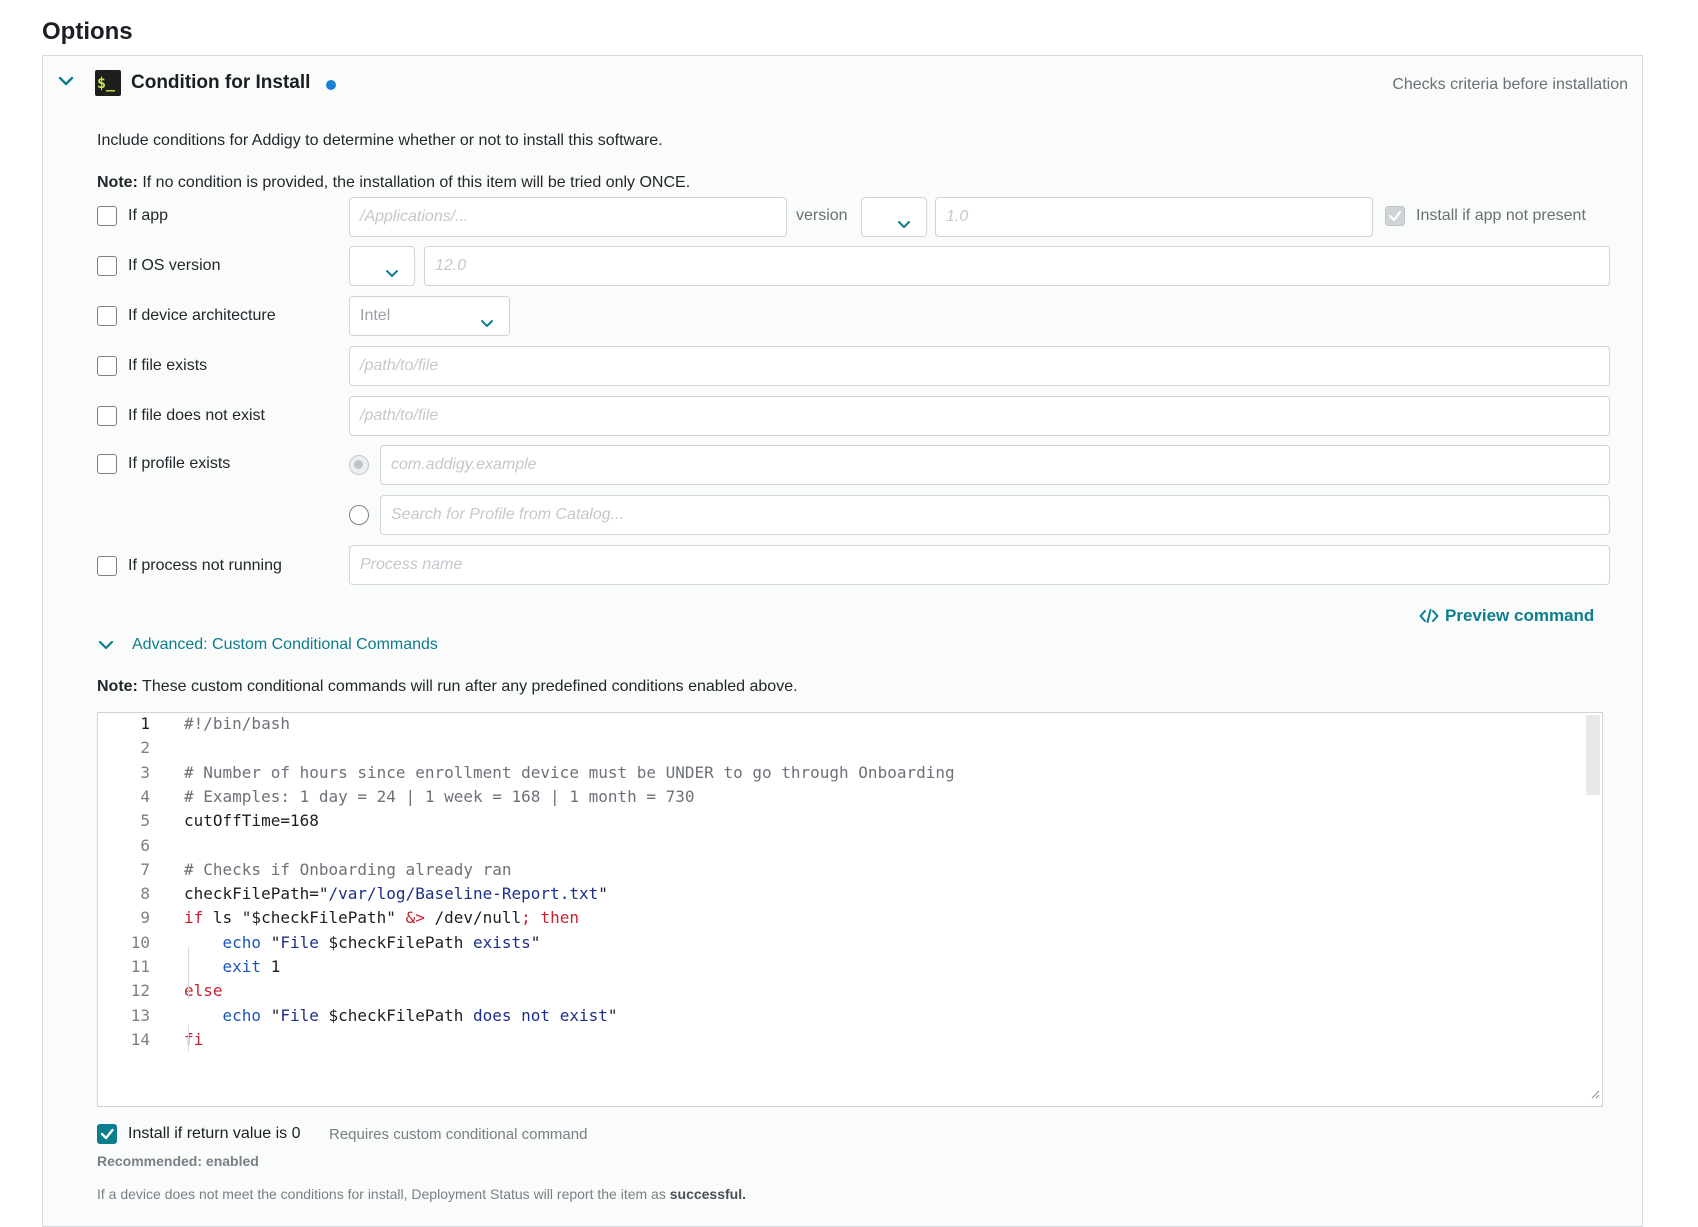 Image resolution: width=1698 pixels, height=1227 pixels. Describe the element at coordinates (202, 315) in the screenshot. I see `if-device-architecture-label: If device architecture` at that location.